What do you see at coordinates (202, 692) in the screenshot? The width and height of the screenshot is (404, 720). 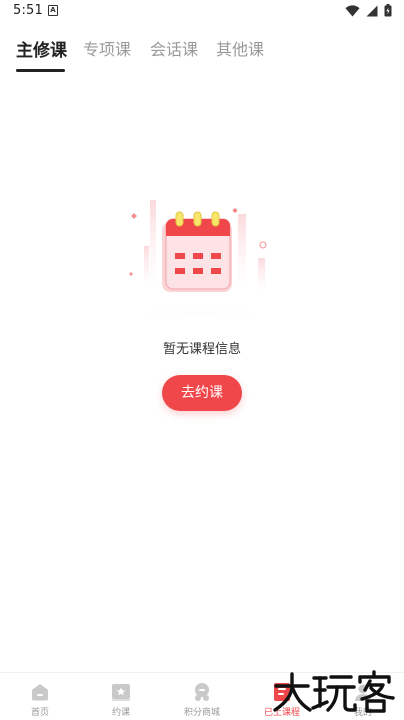 I see `points-mall-icon` at bounding box center [202, 692].